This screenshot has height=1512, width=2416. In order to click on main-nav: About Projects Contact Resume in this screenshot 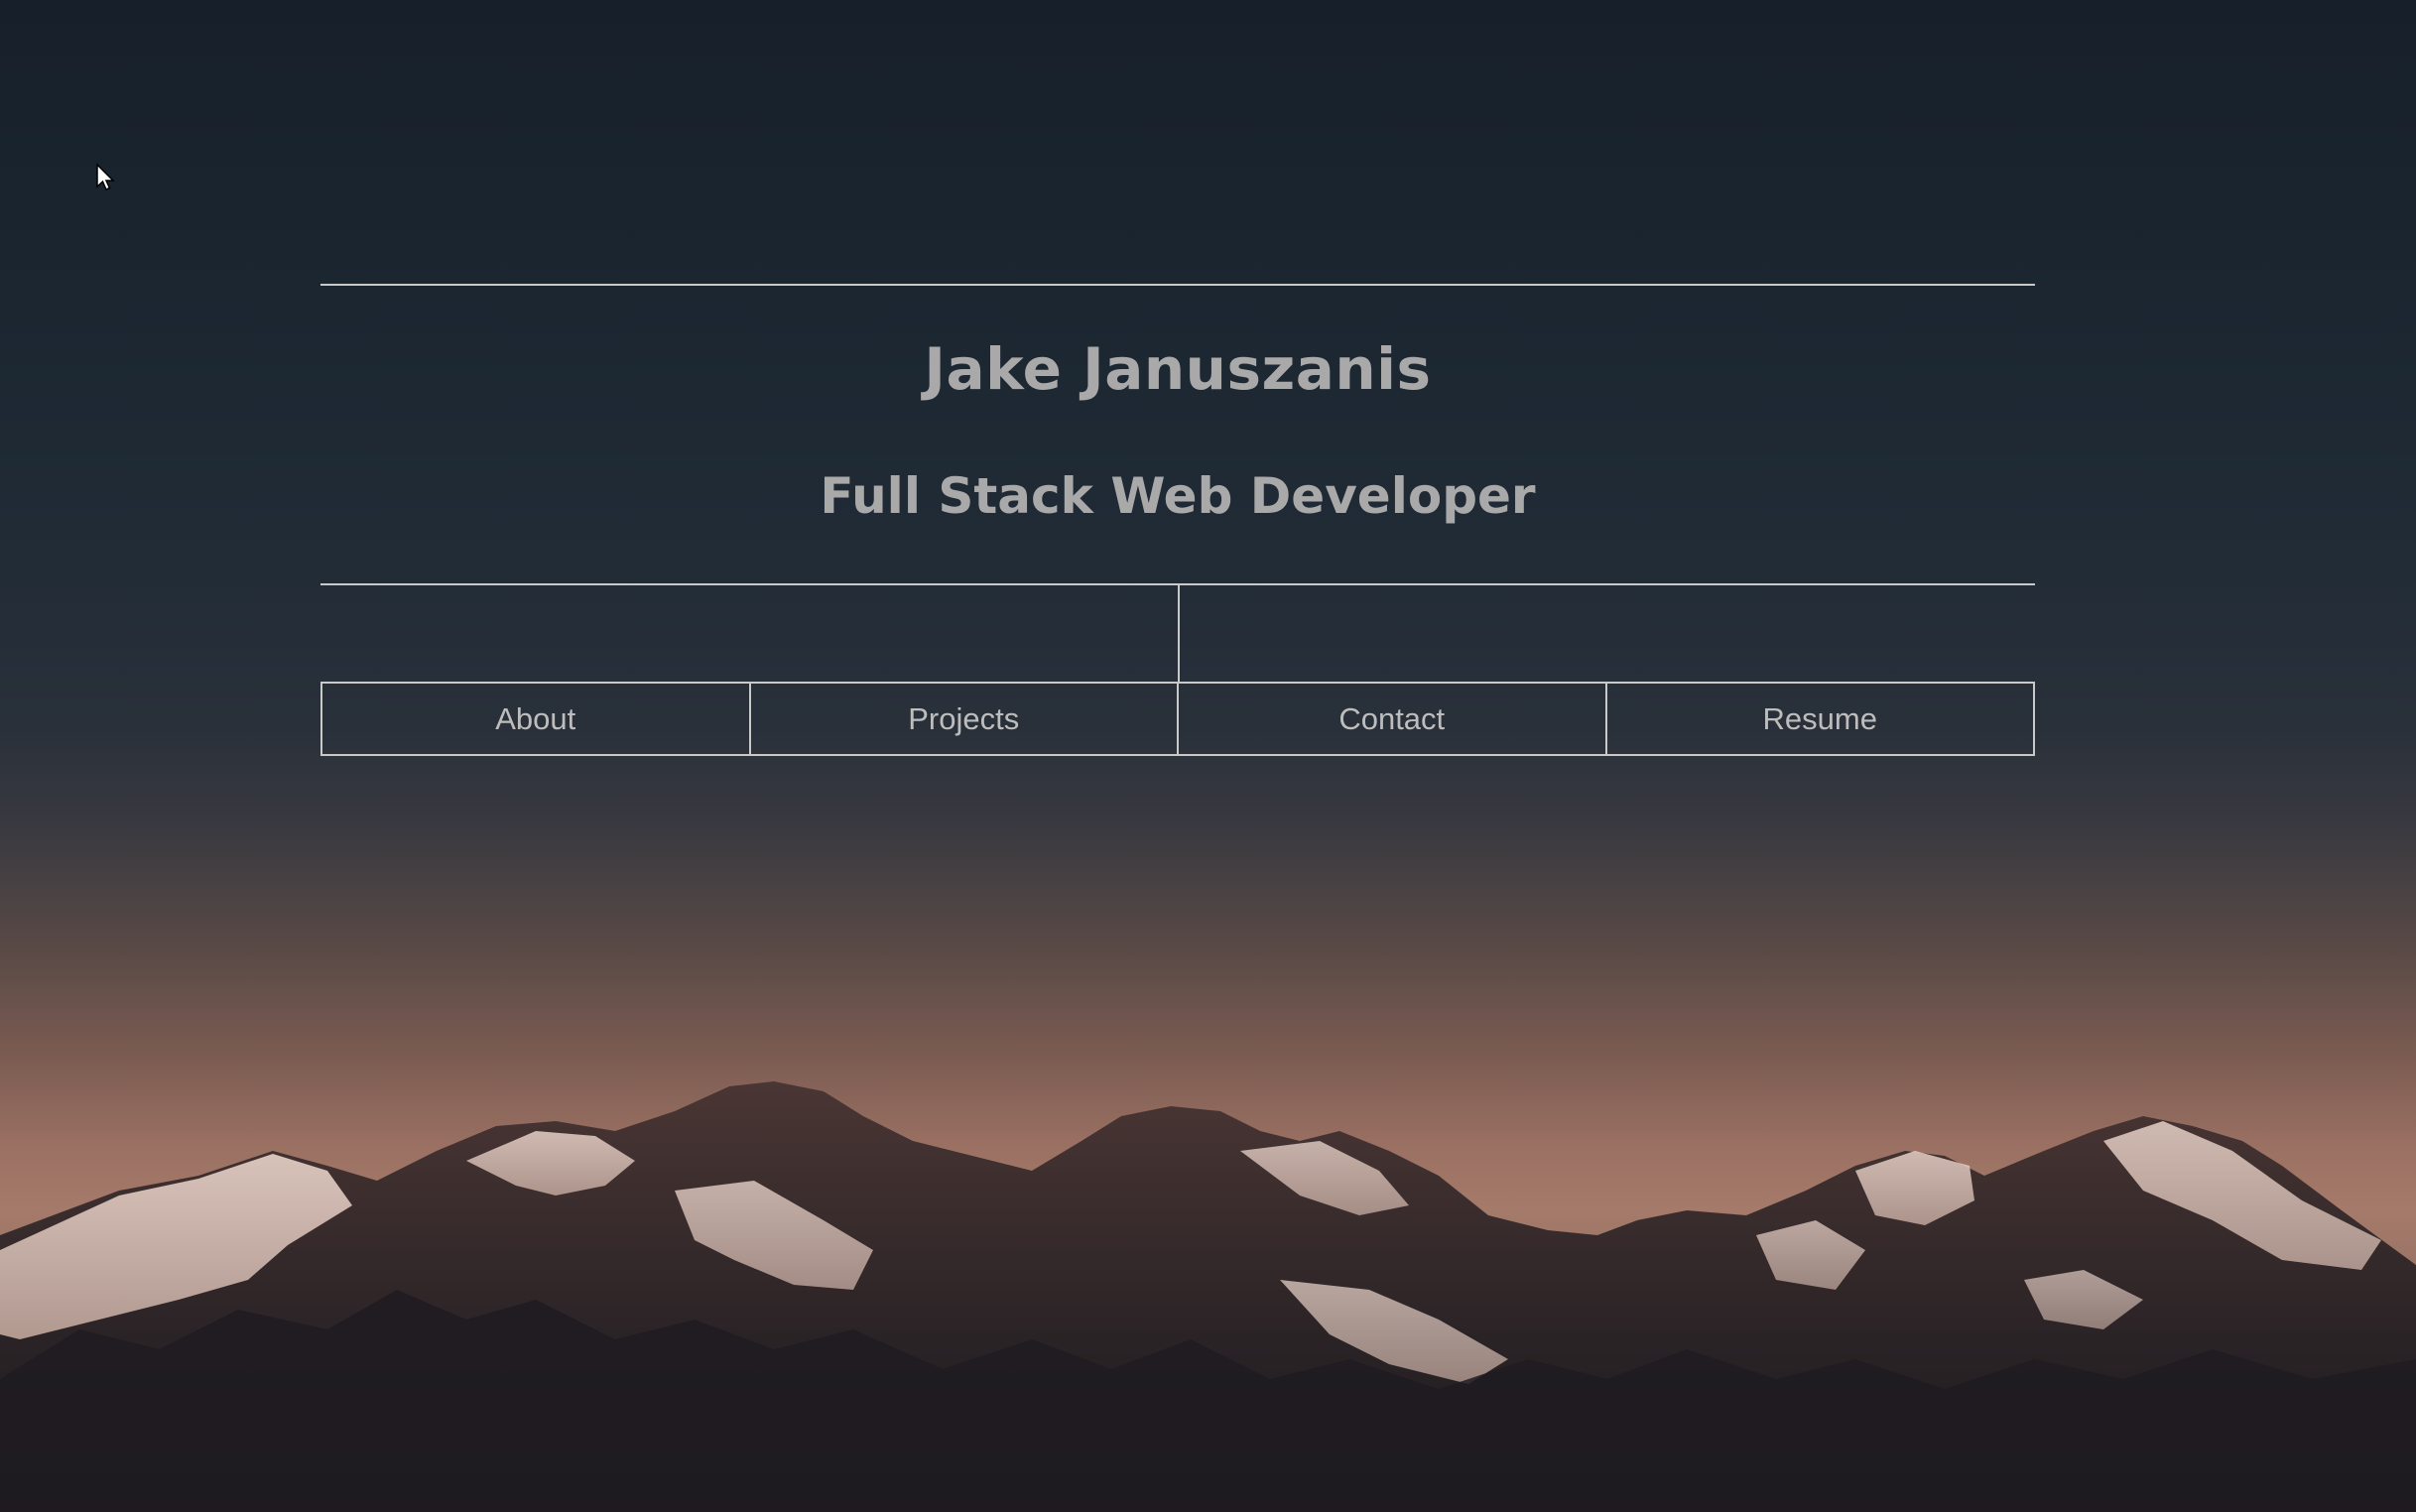, I will do `click(1177, 719)`.